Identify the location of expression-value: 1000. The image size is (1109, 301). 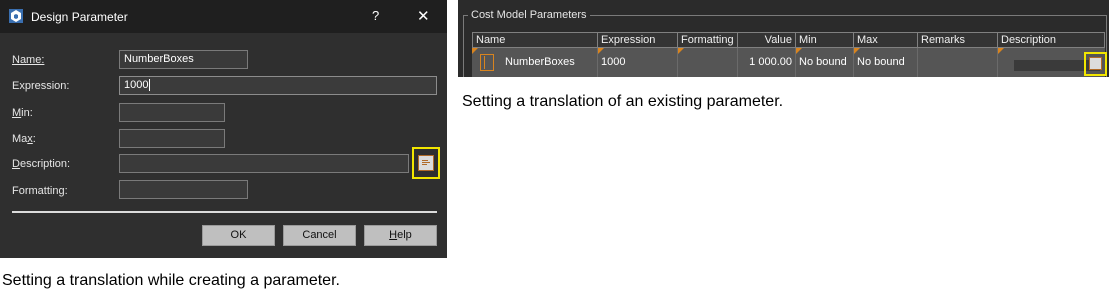
(136, 85).